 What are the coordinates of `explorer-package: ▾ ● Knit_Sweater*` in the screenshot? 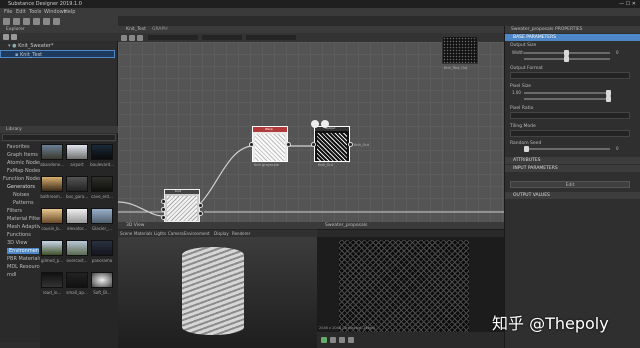 It's located at (57, 46).